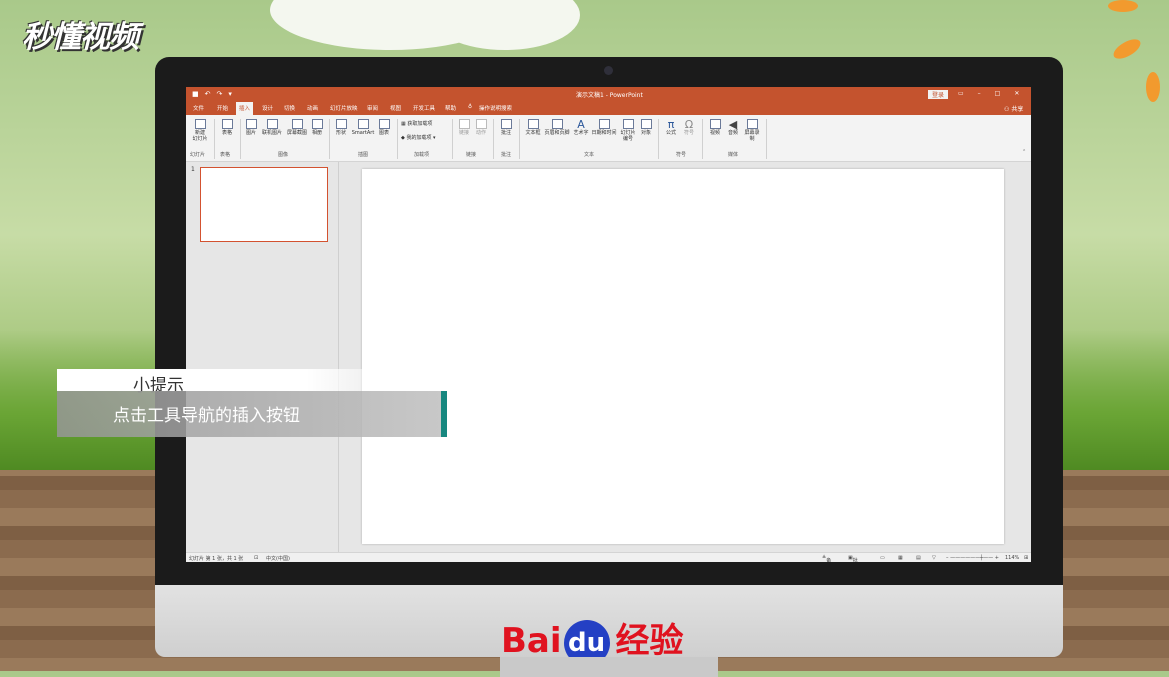 This screenshot has height=677, width=1169. Describe the element at coordinates (733, 155) in the screenshot. I see `group-label-media: 媒体` at that location.